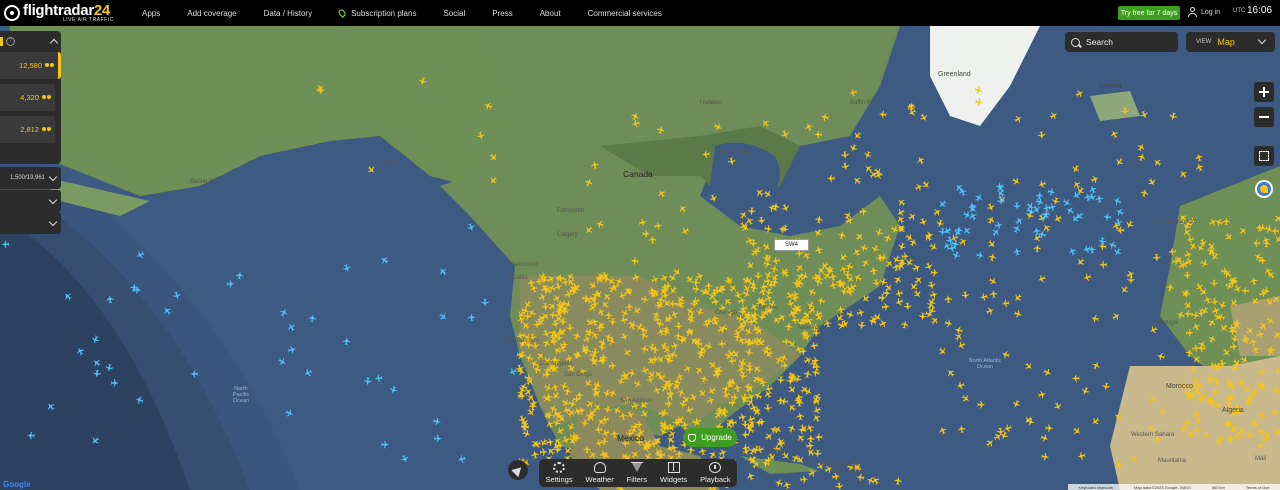 This screenshot has height=490, width=1280. I want to click on fullscreen-button, so click(1264, 156).